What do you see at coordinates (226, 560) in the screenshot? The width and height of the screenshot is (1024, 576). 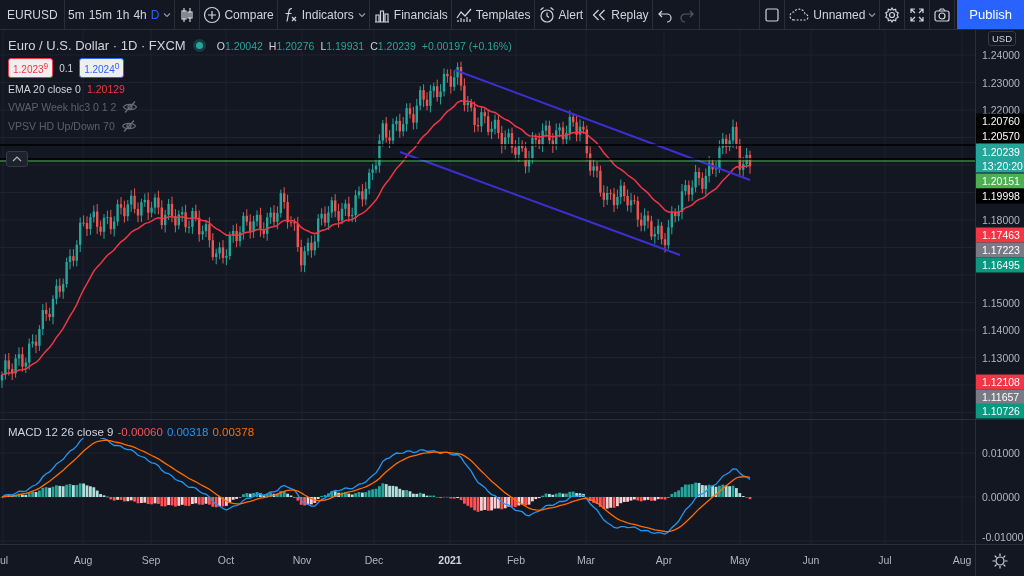 I see `time-axis-label: Oct` at bounding box center [226, 560].